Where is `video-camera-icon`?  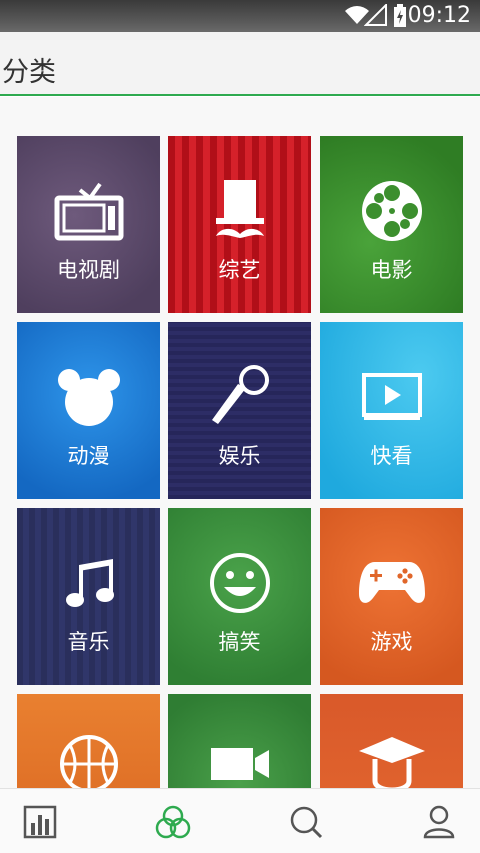 video-camera-icon is located at coordinates (239, 758).